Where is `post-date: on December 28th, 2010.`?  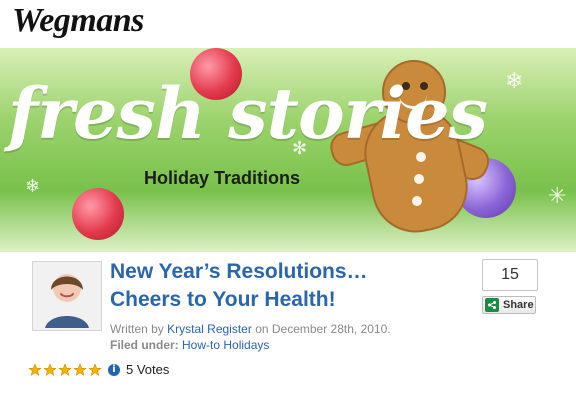 post-date: on December 28th, 2010. is located at coordinates (323, 329).